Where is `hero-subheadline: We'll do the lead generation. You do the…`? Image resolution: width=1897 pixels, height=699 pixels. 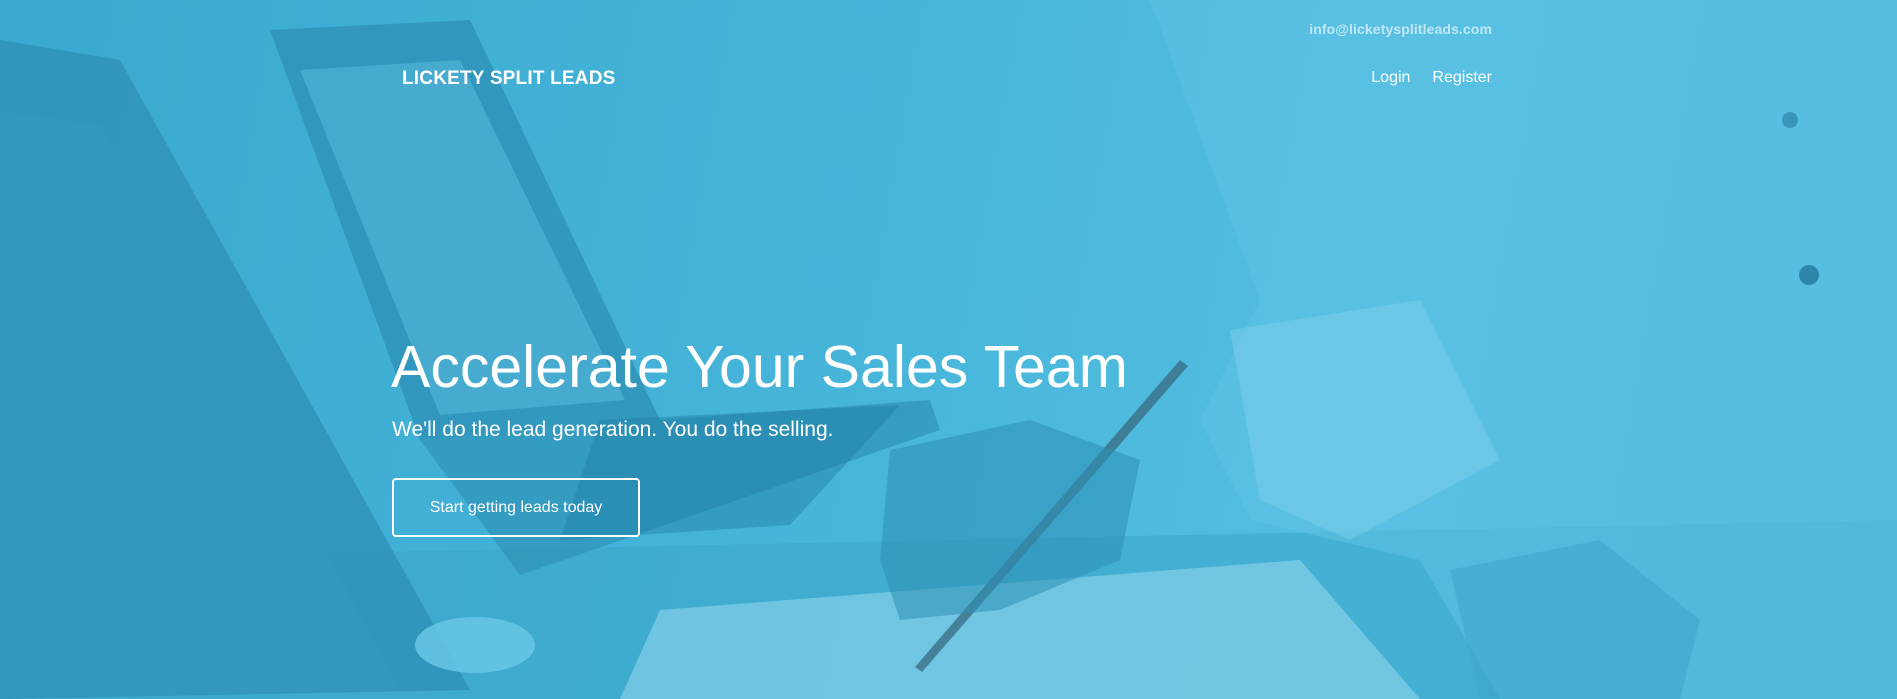 hero-subheadline: We'll do the lead generation. You do the… is located at coordinates (613, 429).